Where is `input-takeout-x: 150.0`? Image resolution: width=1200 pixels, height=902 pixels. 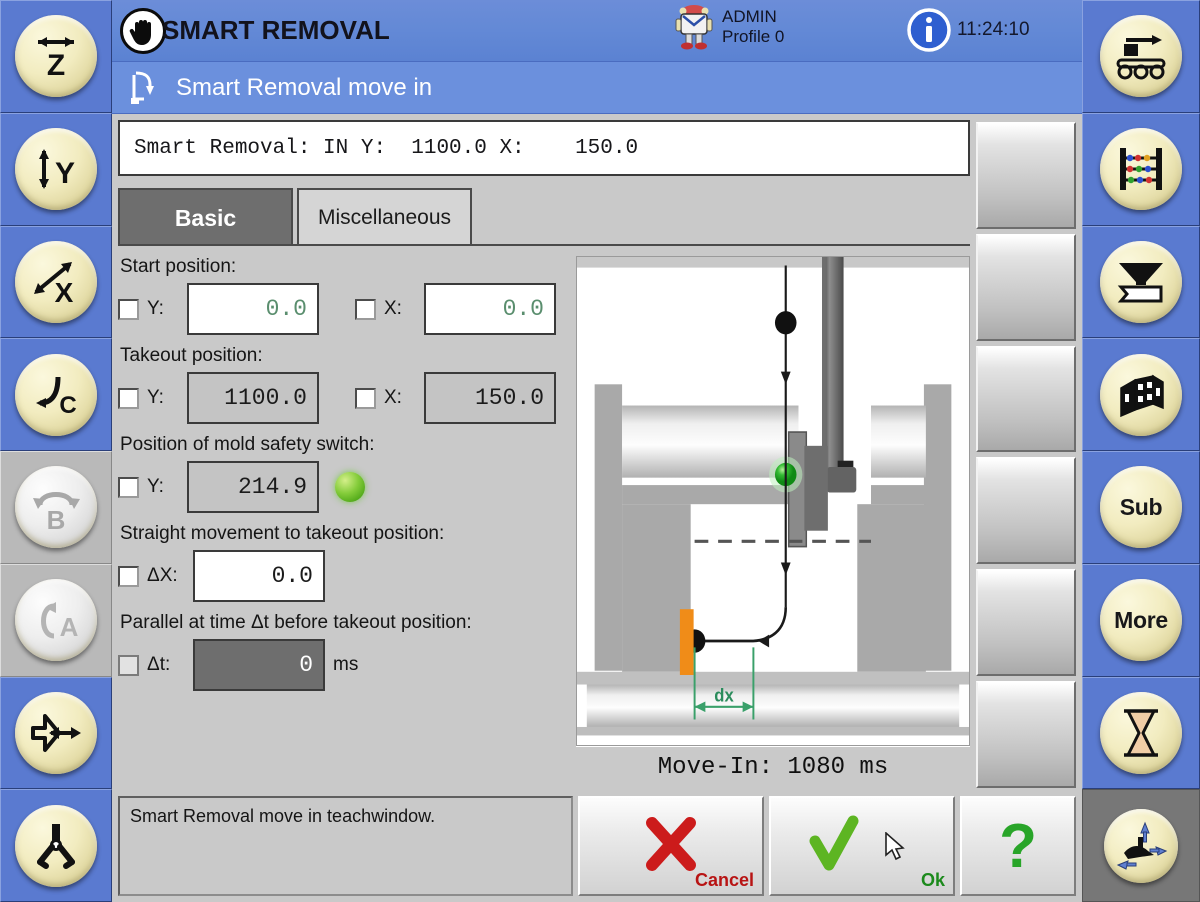 input-takeout-x: 150.0 is located at coordinates (490, 398).